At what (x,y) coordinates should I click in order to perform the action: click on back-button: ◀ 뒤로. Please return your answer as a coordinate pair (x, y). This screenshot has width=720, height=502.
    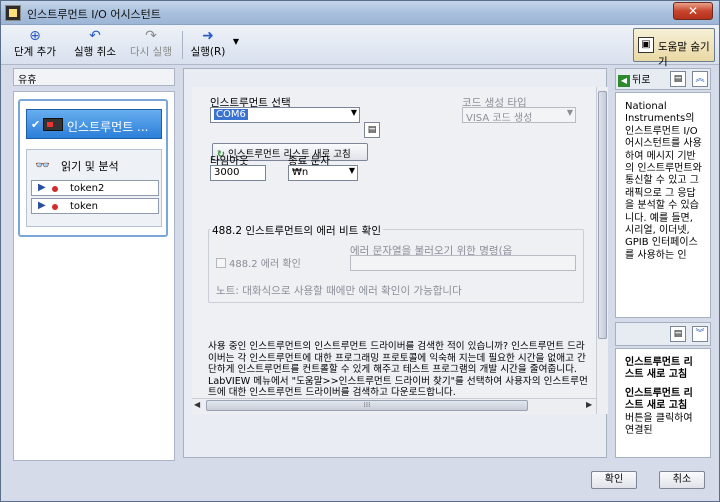
    Looking at the image, I should click on (638, 79).